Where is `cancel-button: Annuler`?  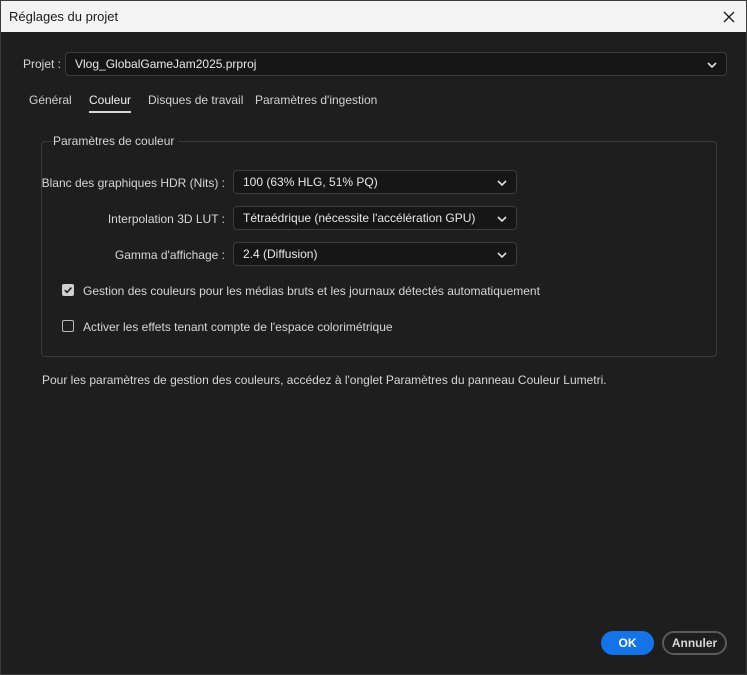
cancel-button: Annuler is located at coordinates (694, 643).